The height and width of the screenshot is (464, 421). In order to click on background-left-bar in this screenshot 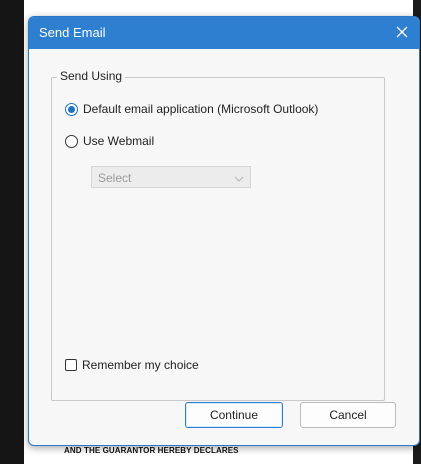, I will do `click(12, 232)`.